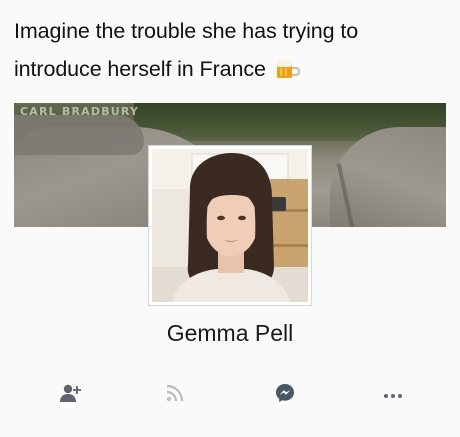 Image resolution: width=460 pixels, height=437 pixels. I want to click on add-friend-button, so click(71, 395).